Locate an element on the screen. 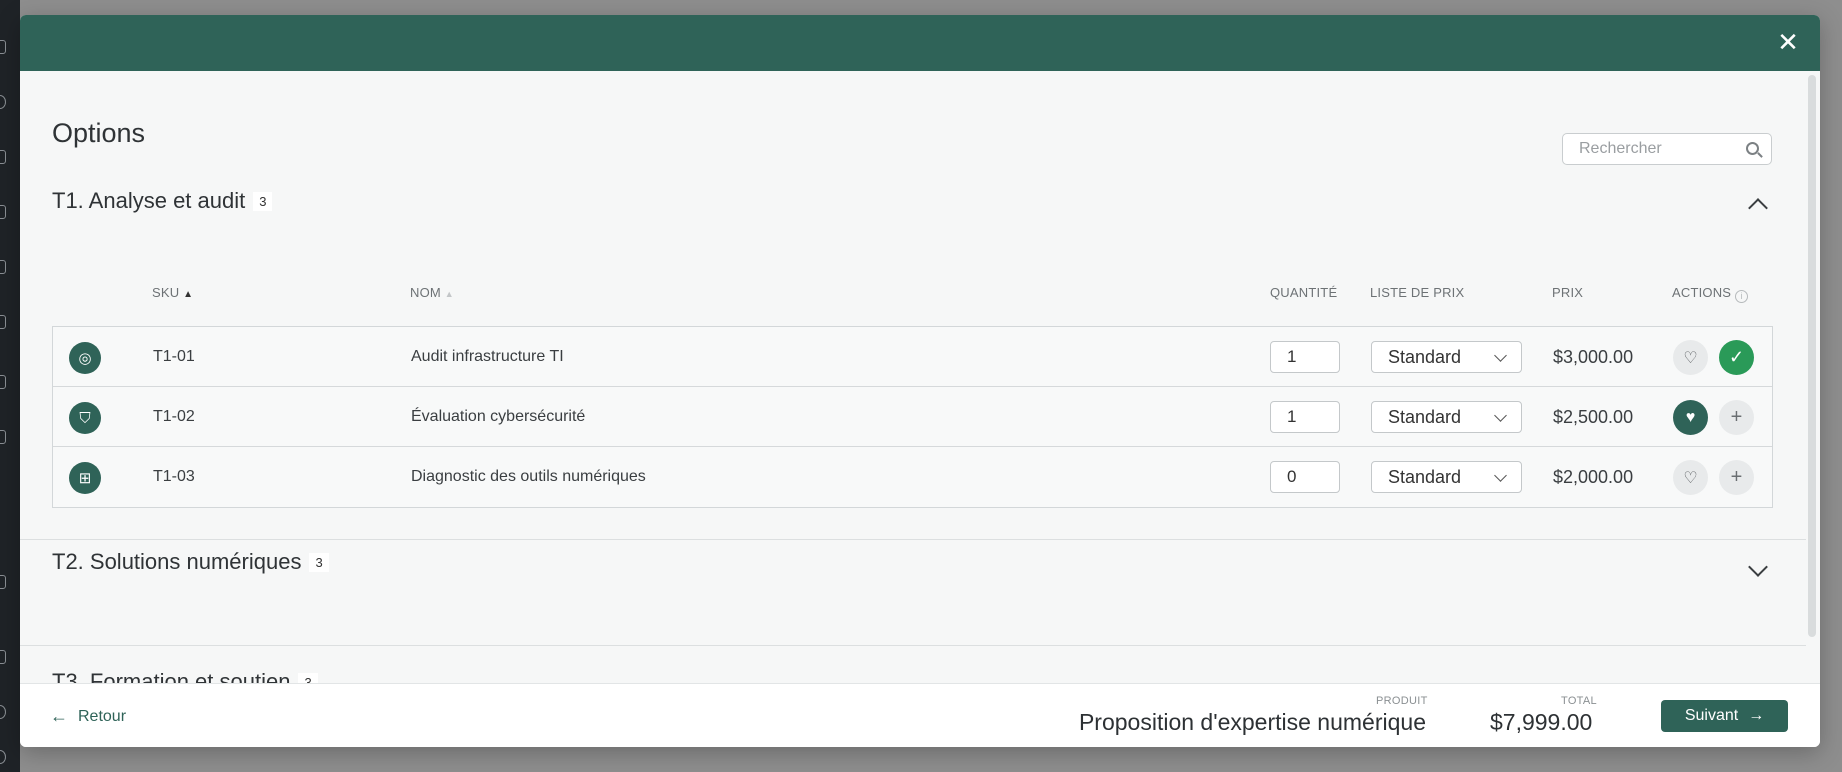 The height and width of the screenshot is (772, 1842). name-cell: Évaluation cybersécurité is located at coordinates (498, 416).